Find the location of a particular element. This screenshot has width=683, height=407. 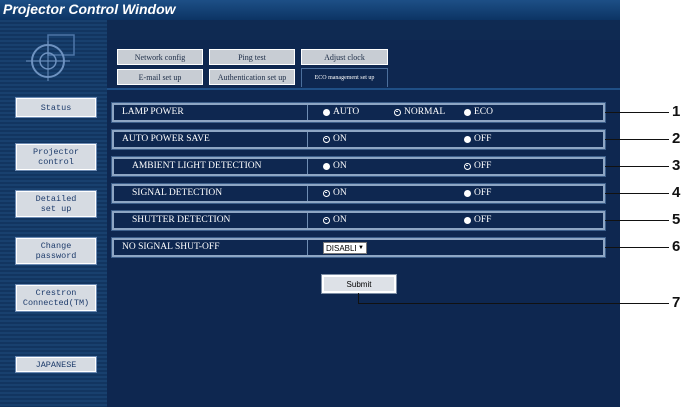

sidebar-item-detailed-set-up: Detailed set up is located at coordinates (56, 204).